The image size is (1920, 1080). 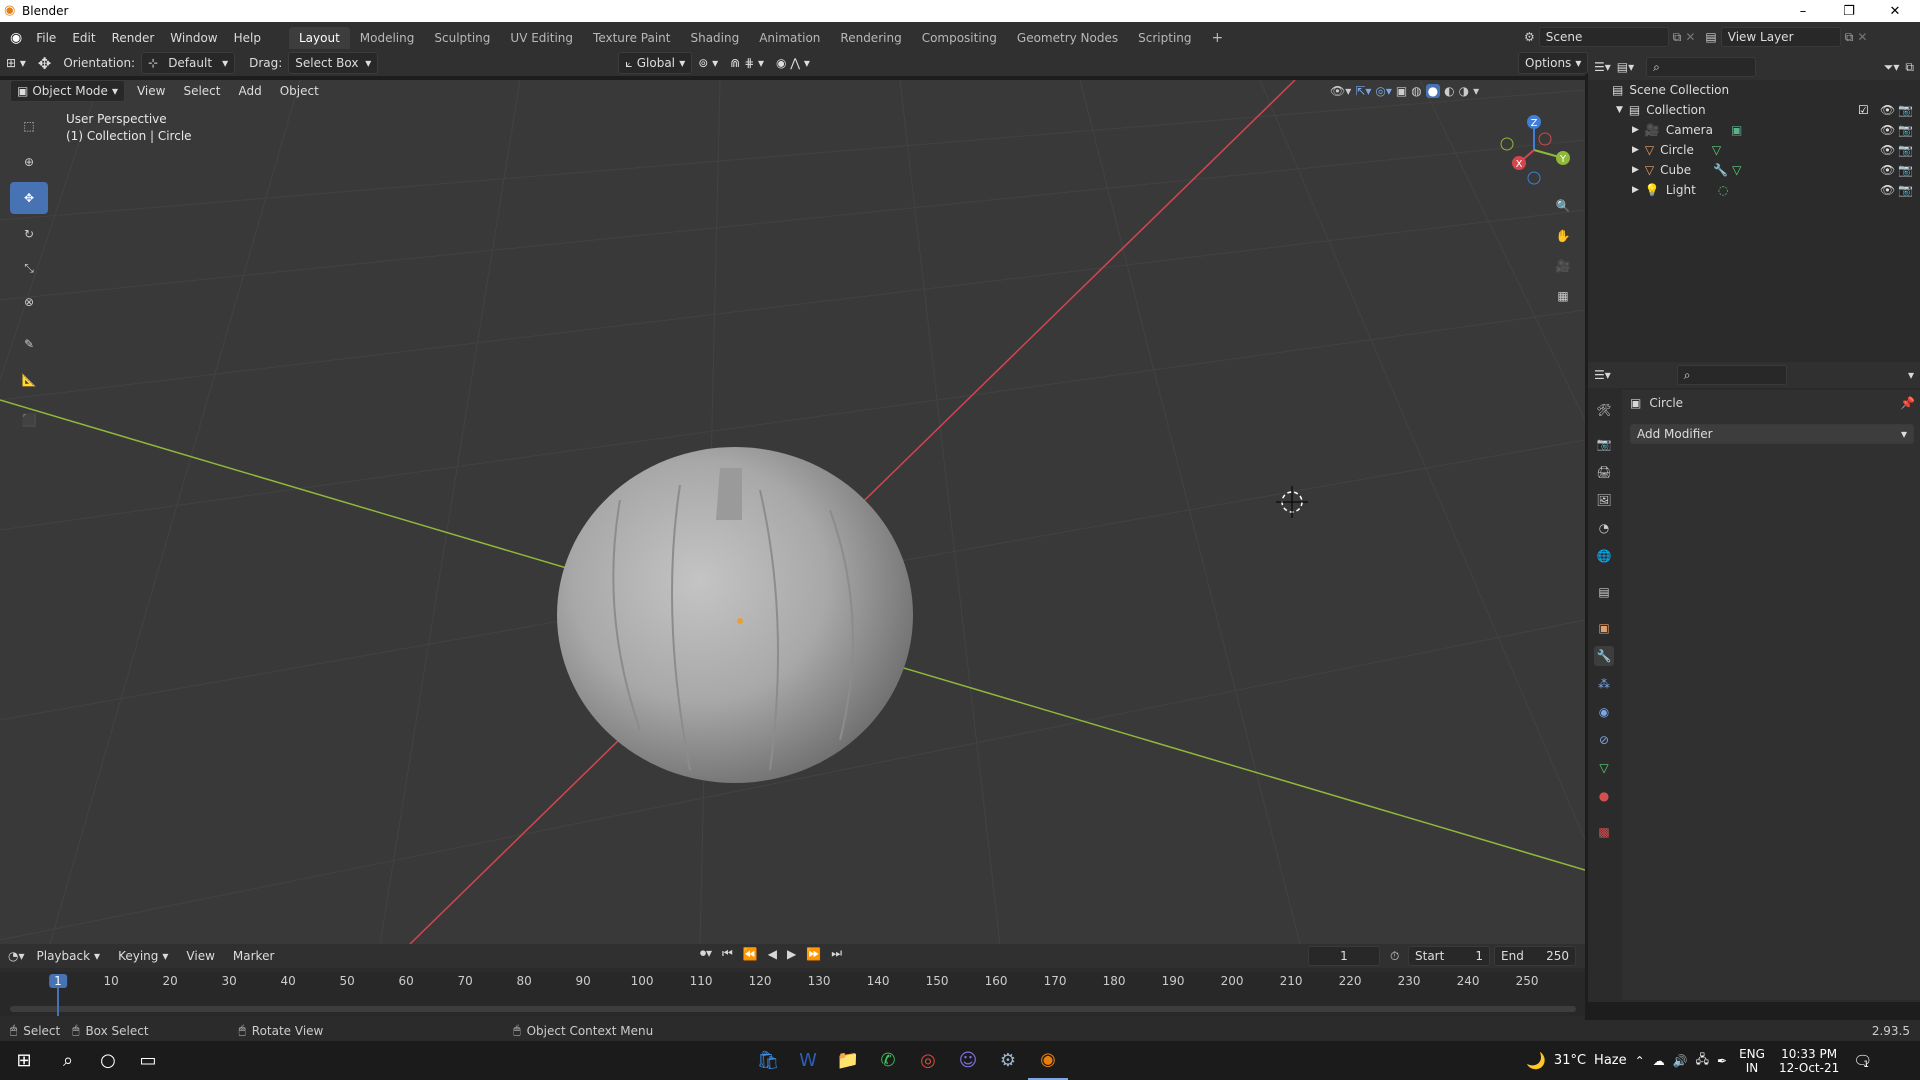 I want to click on tab-modeling: Modeling, so click(x=387, y=38).